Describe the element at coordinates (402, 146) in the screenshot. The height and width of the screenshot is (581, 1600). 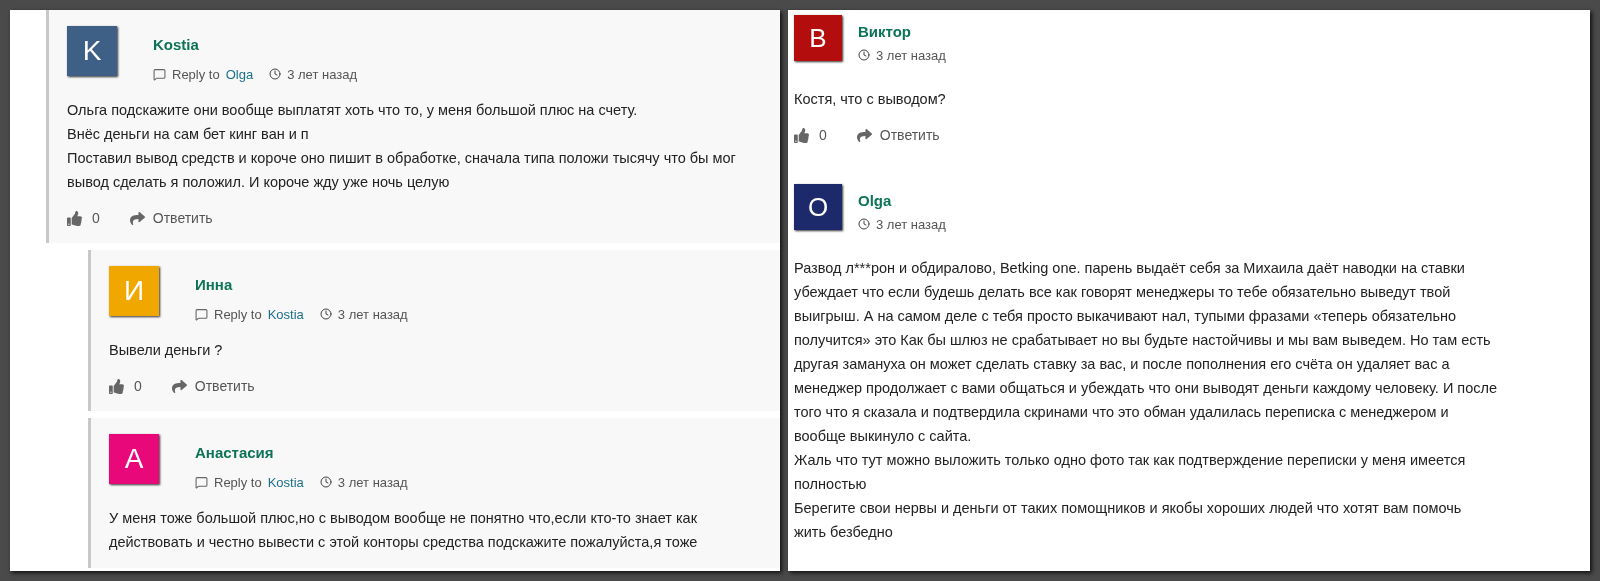
I see `comment-text: Ольга подскажите они вообще выплатят хоть что то, у меня большой плюс на счету. Внёс деньги на сам бет кинг ван и п Поставил вывод средств и короче оно пишит в обработке, сначала типа положи тысячу что бы мог вывод сделать я положил. И короче жду уже ночь целую` at that location.